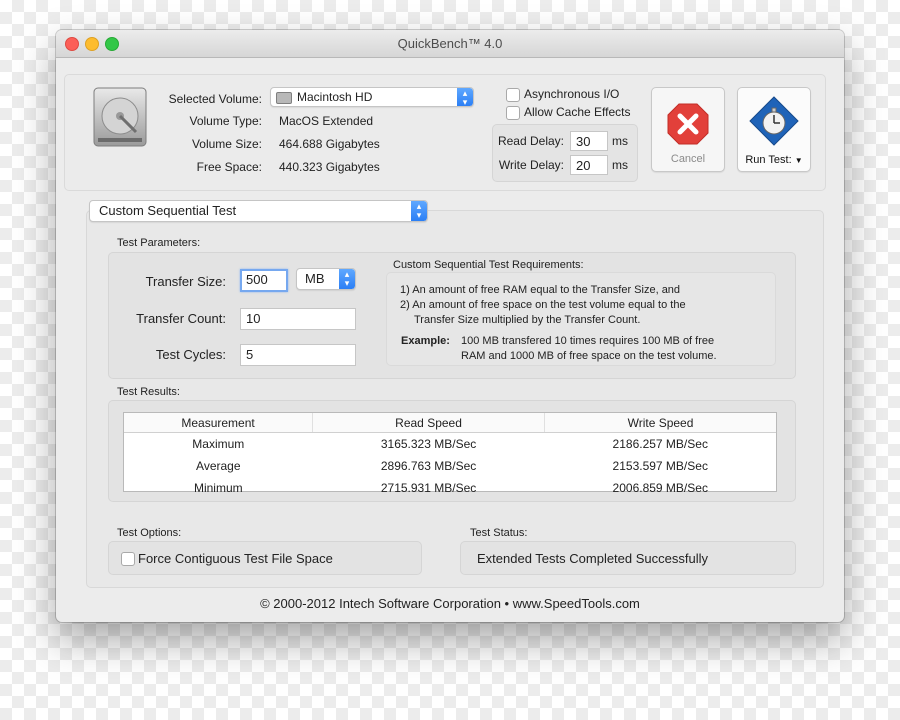 The height and width of the screenshot is (720, 900). I want to click on allow-cache-label: Allow Cache Effects, so click(577, 112).